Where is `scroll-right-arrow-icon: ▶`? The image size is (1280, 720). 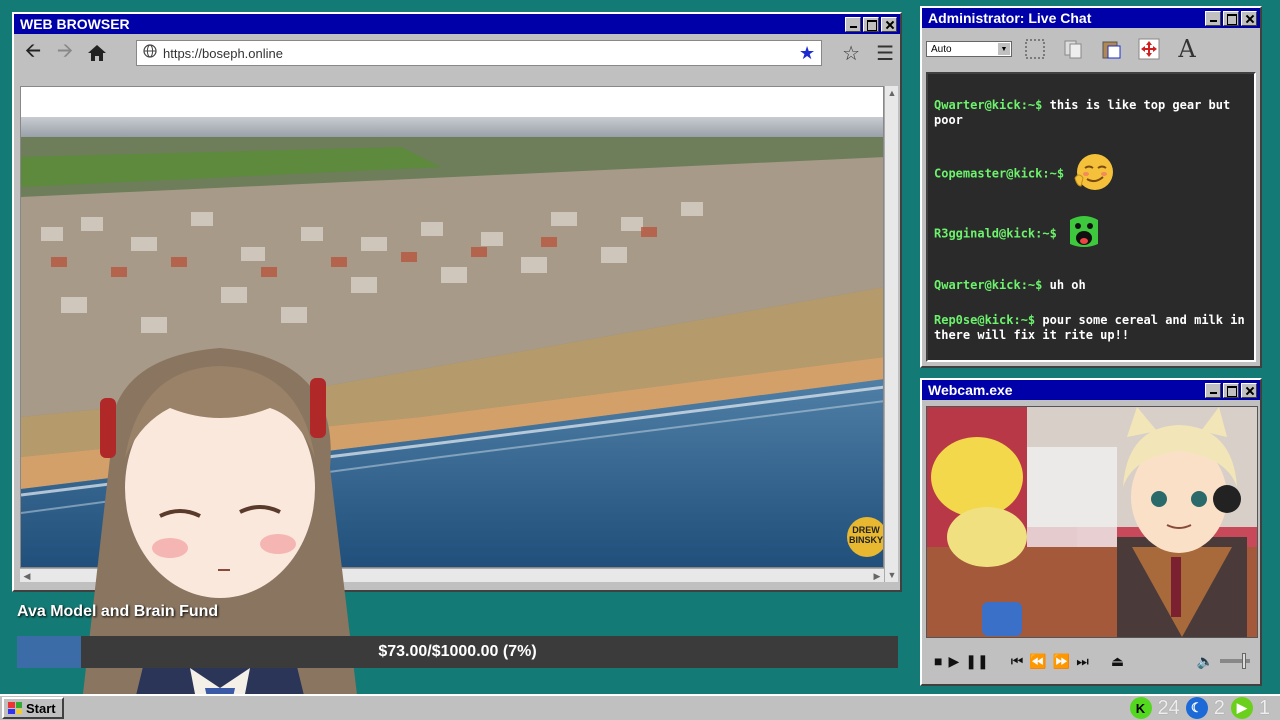 scroll-right-arrow-icon: ▶ is located at coordinates (877, 576).